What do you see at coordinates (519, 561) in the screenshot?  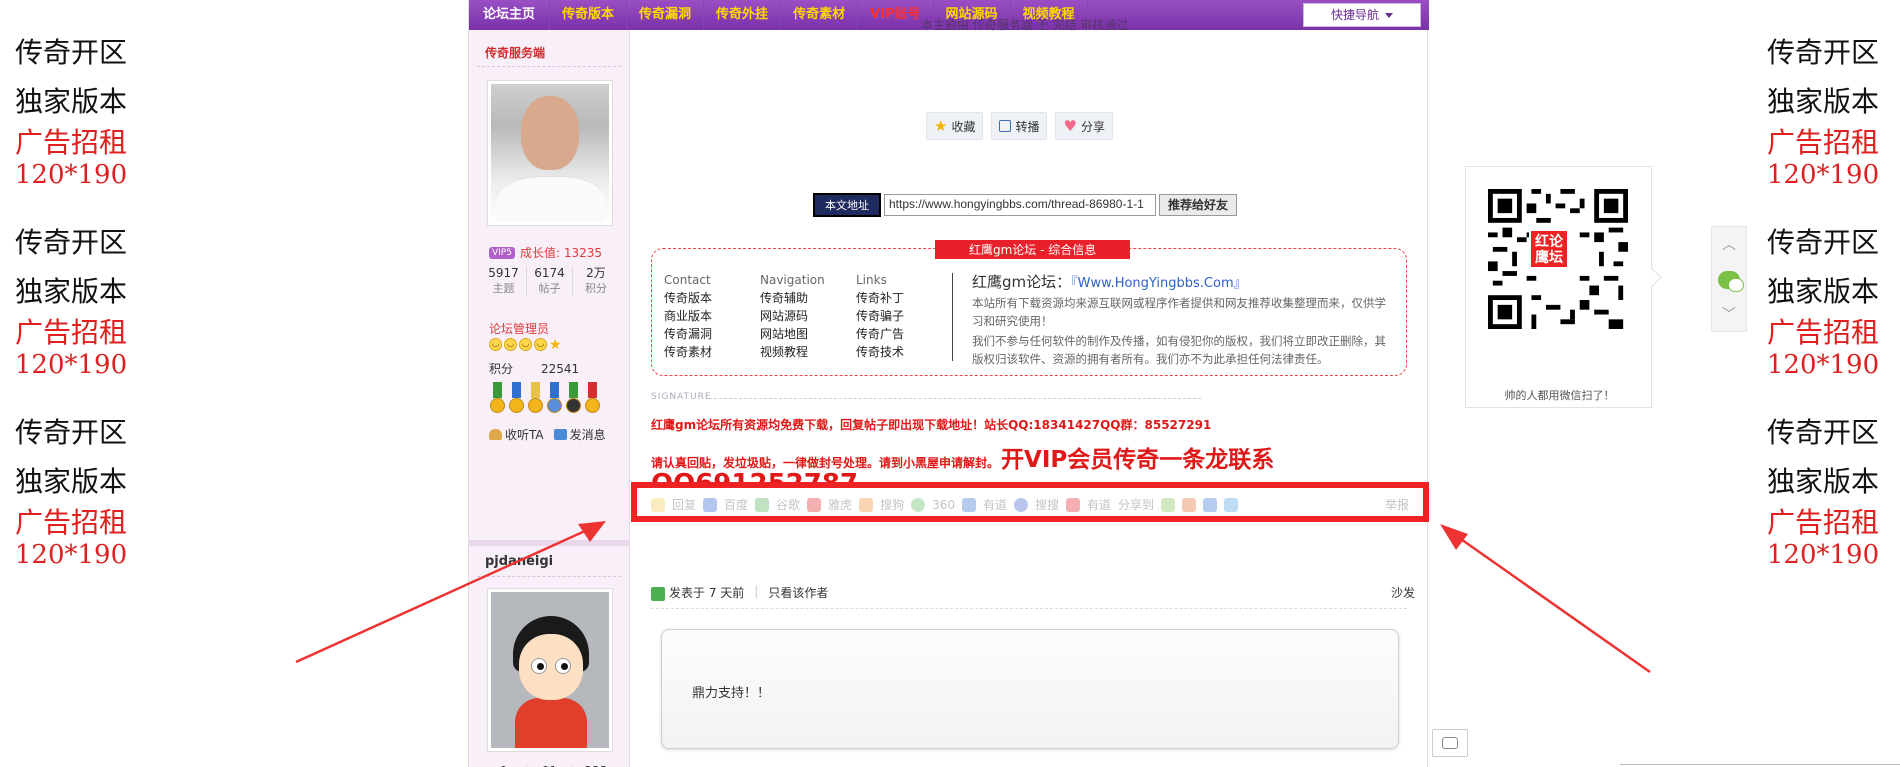 I see `author-name: pjdaneigi` at bounding box center [519, 561].